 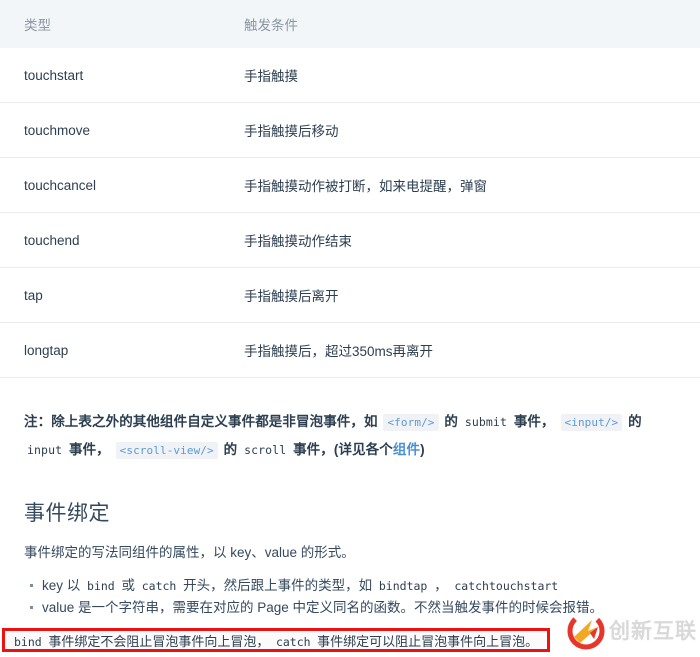 What do you see at coordinates (591, 422) in the screenshot?
I see `code-input-tag: <input/>` at bounding box center [591, 422].